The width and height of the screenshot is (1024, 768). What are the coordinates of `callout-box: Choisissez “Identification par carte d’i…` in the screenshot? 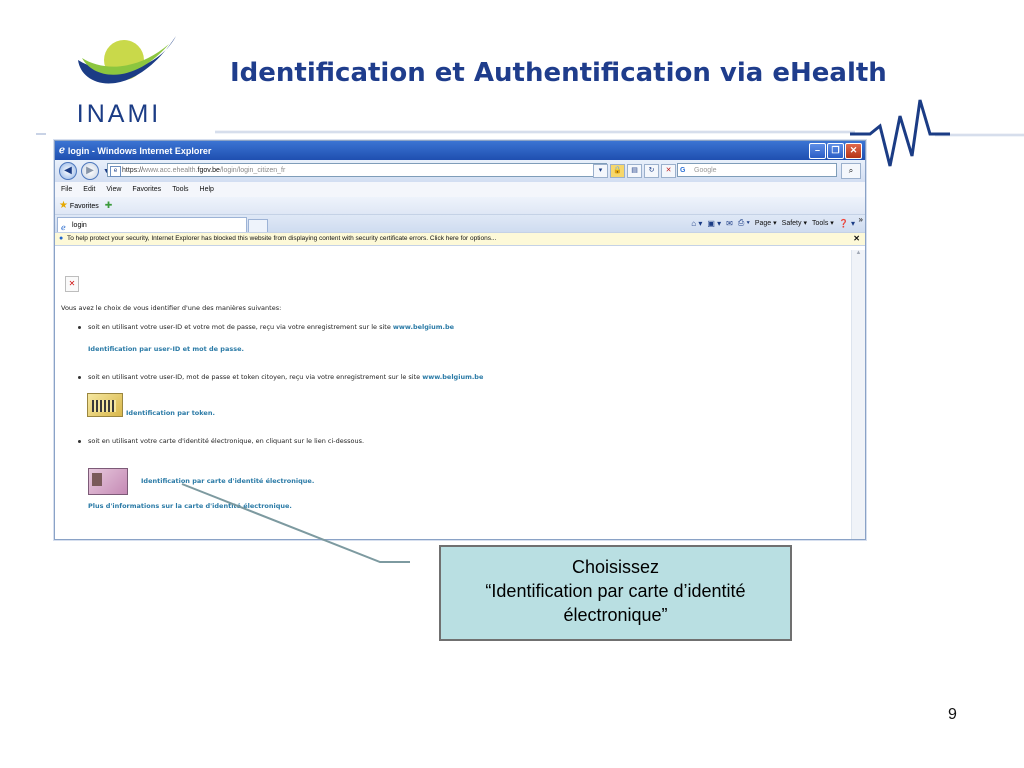 It's located at (615, 593).